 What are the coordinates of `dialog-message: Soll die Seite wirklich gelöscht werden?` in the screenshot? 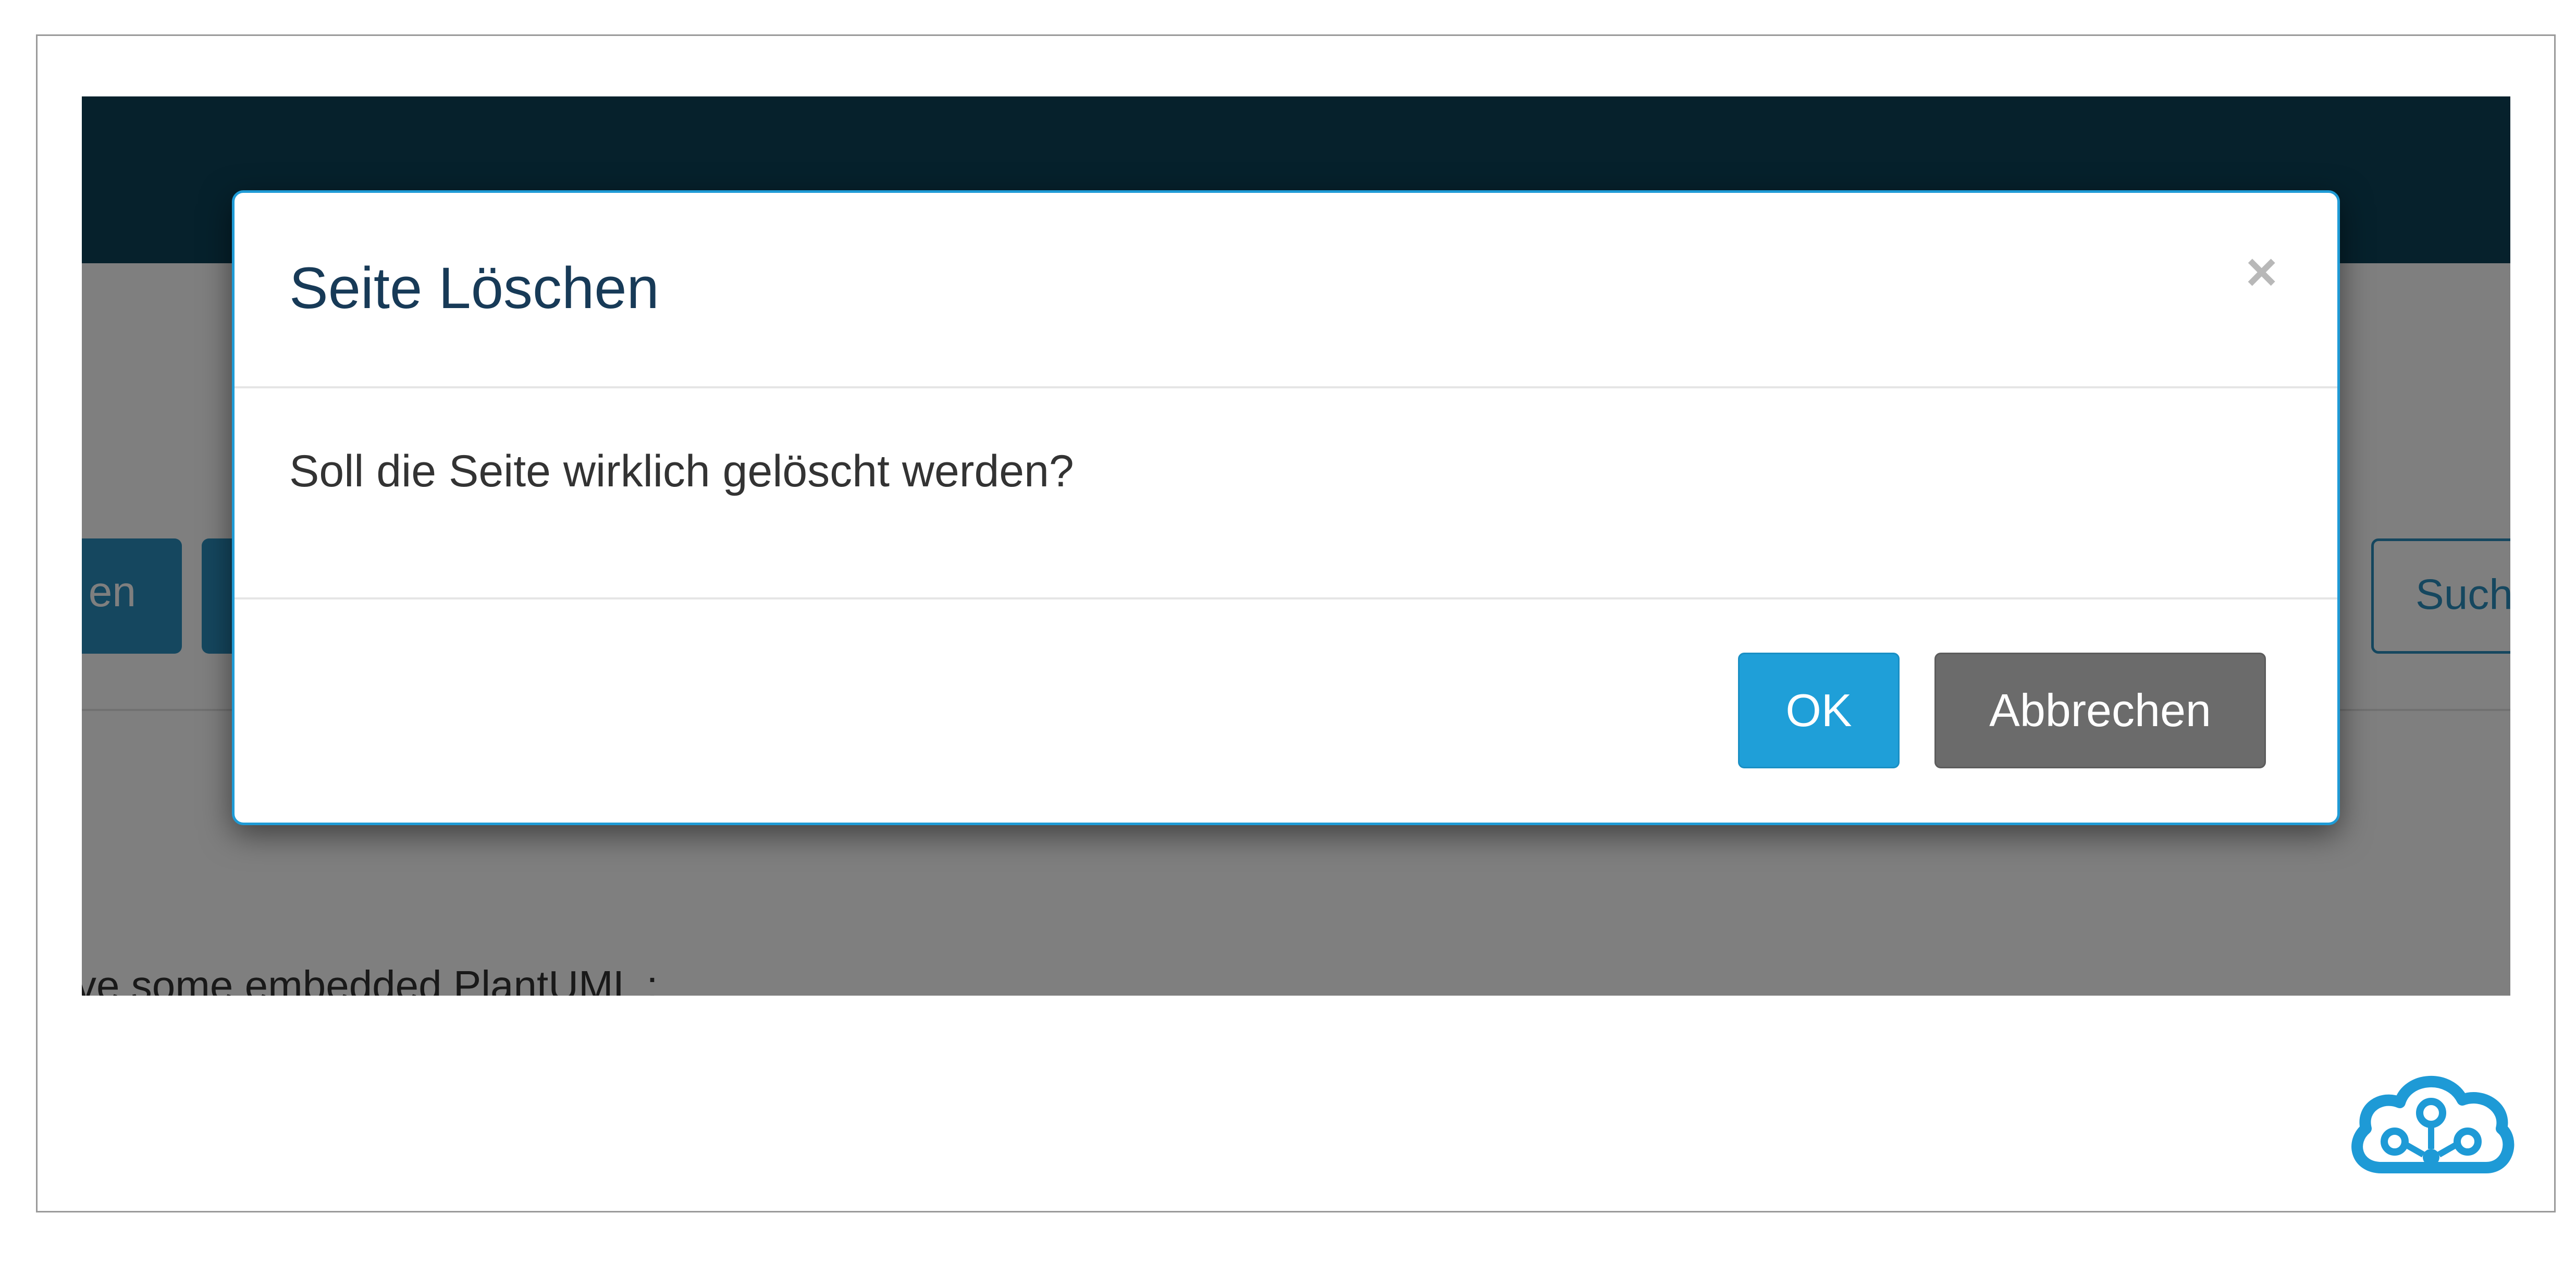 It's located at (681, 471).